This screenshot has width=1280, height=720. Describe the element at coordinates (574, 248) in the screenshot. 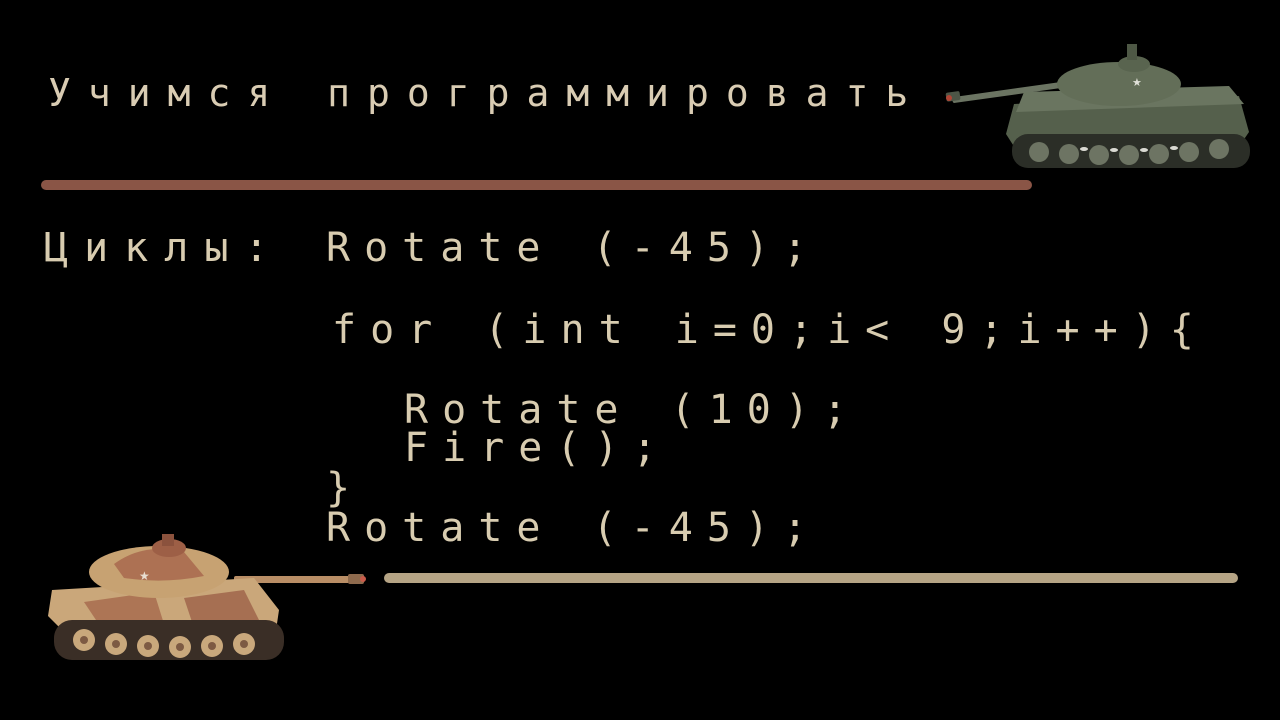

I see `code-line-1: Rotate (-45);` at that location.